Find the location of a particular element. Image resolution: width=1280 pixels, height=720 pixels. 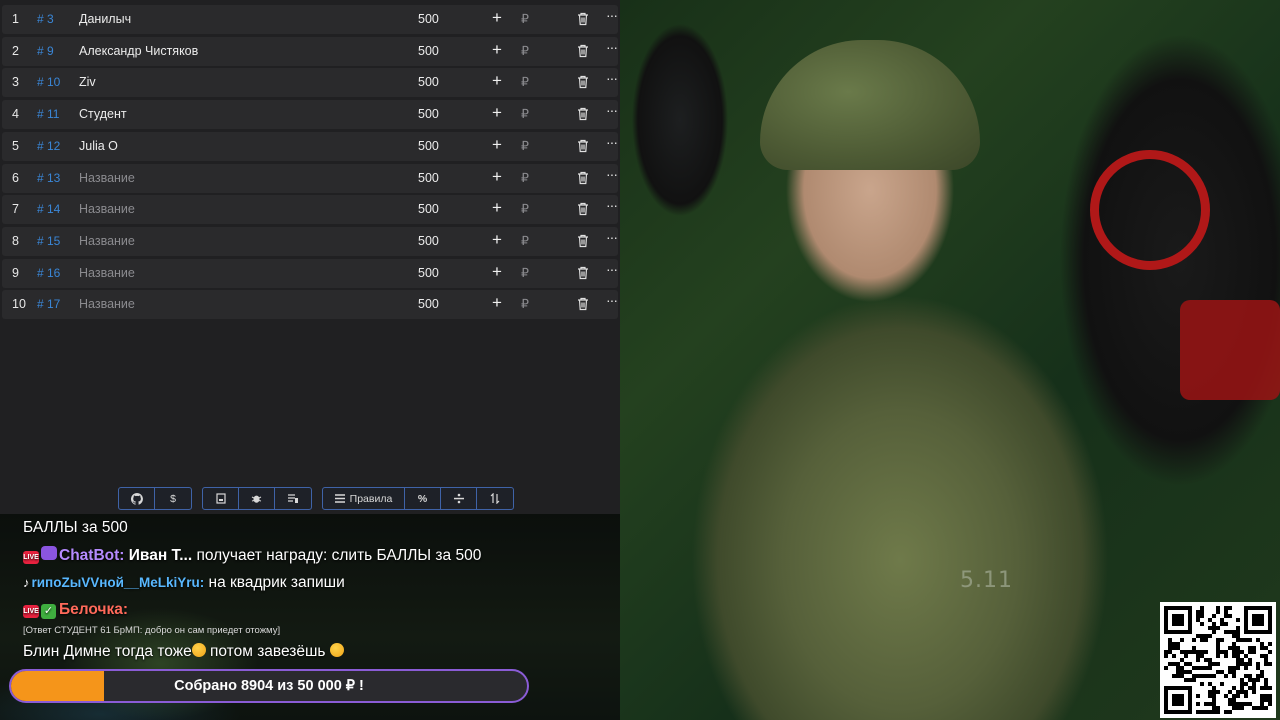

lot-name-field: Julia O is located at coordinates (98, 146).